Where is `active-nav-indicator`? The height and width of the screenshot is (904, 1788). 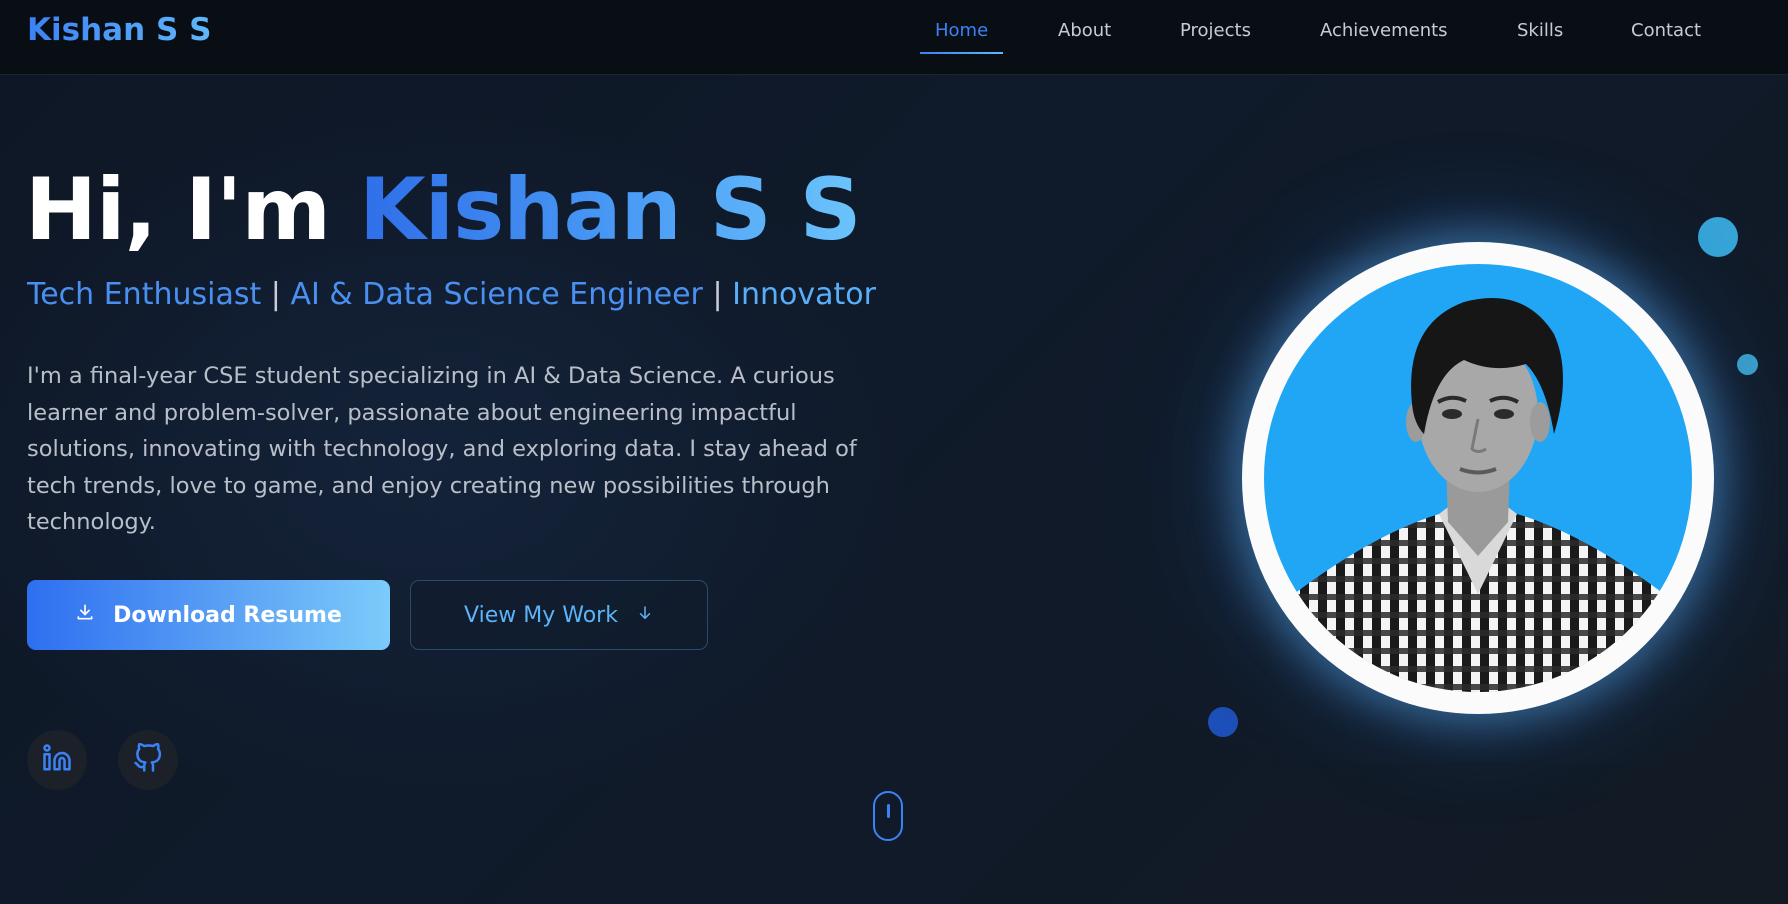
active-nav-indicator is located at coordinates (961, 53).